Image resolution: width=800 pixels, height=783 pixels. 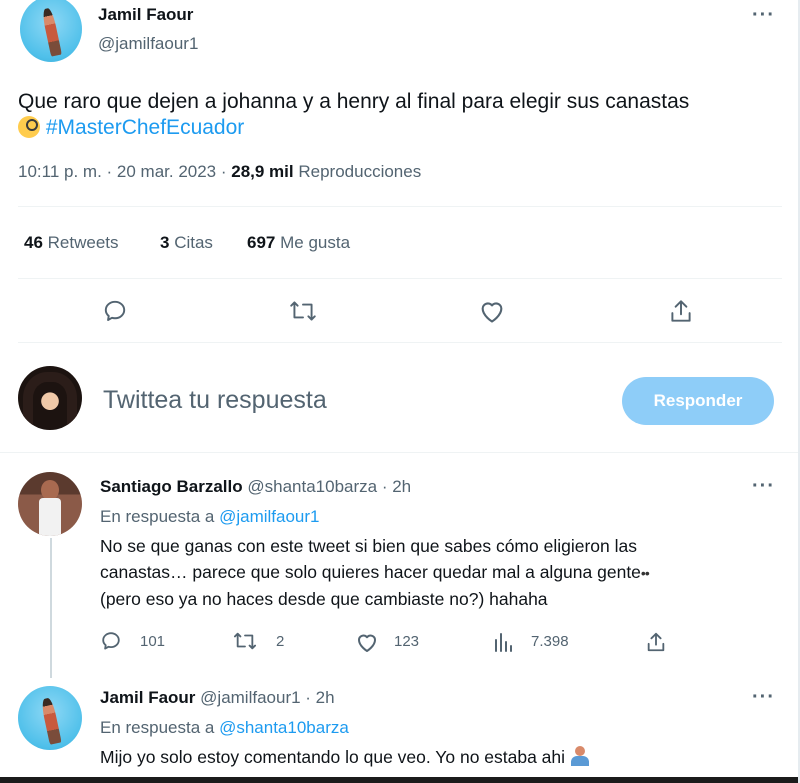 I want to click on likes-label: Me gusta, so click(x=315, y=242).